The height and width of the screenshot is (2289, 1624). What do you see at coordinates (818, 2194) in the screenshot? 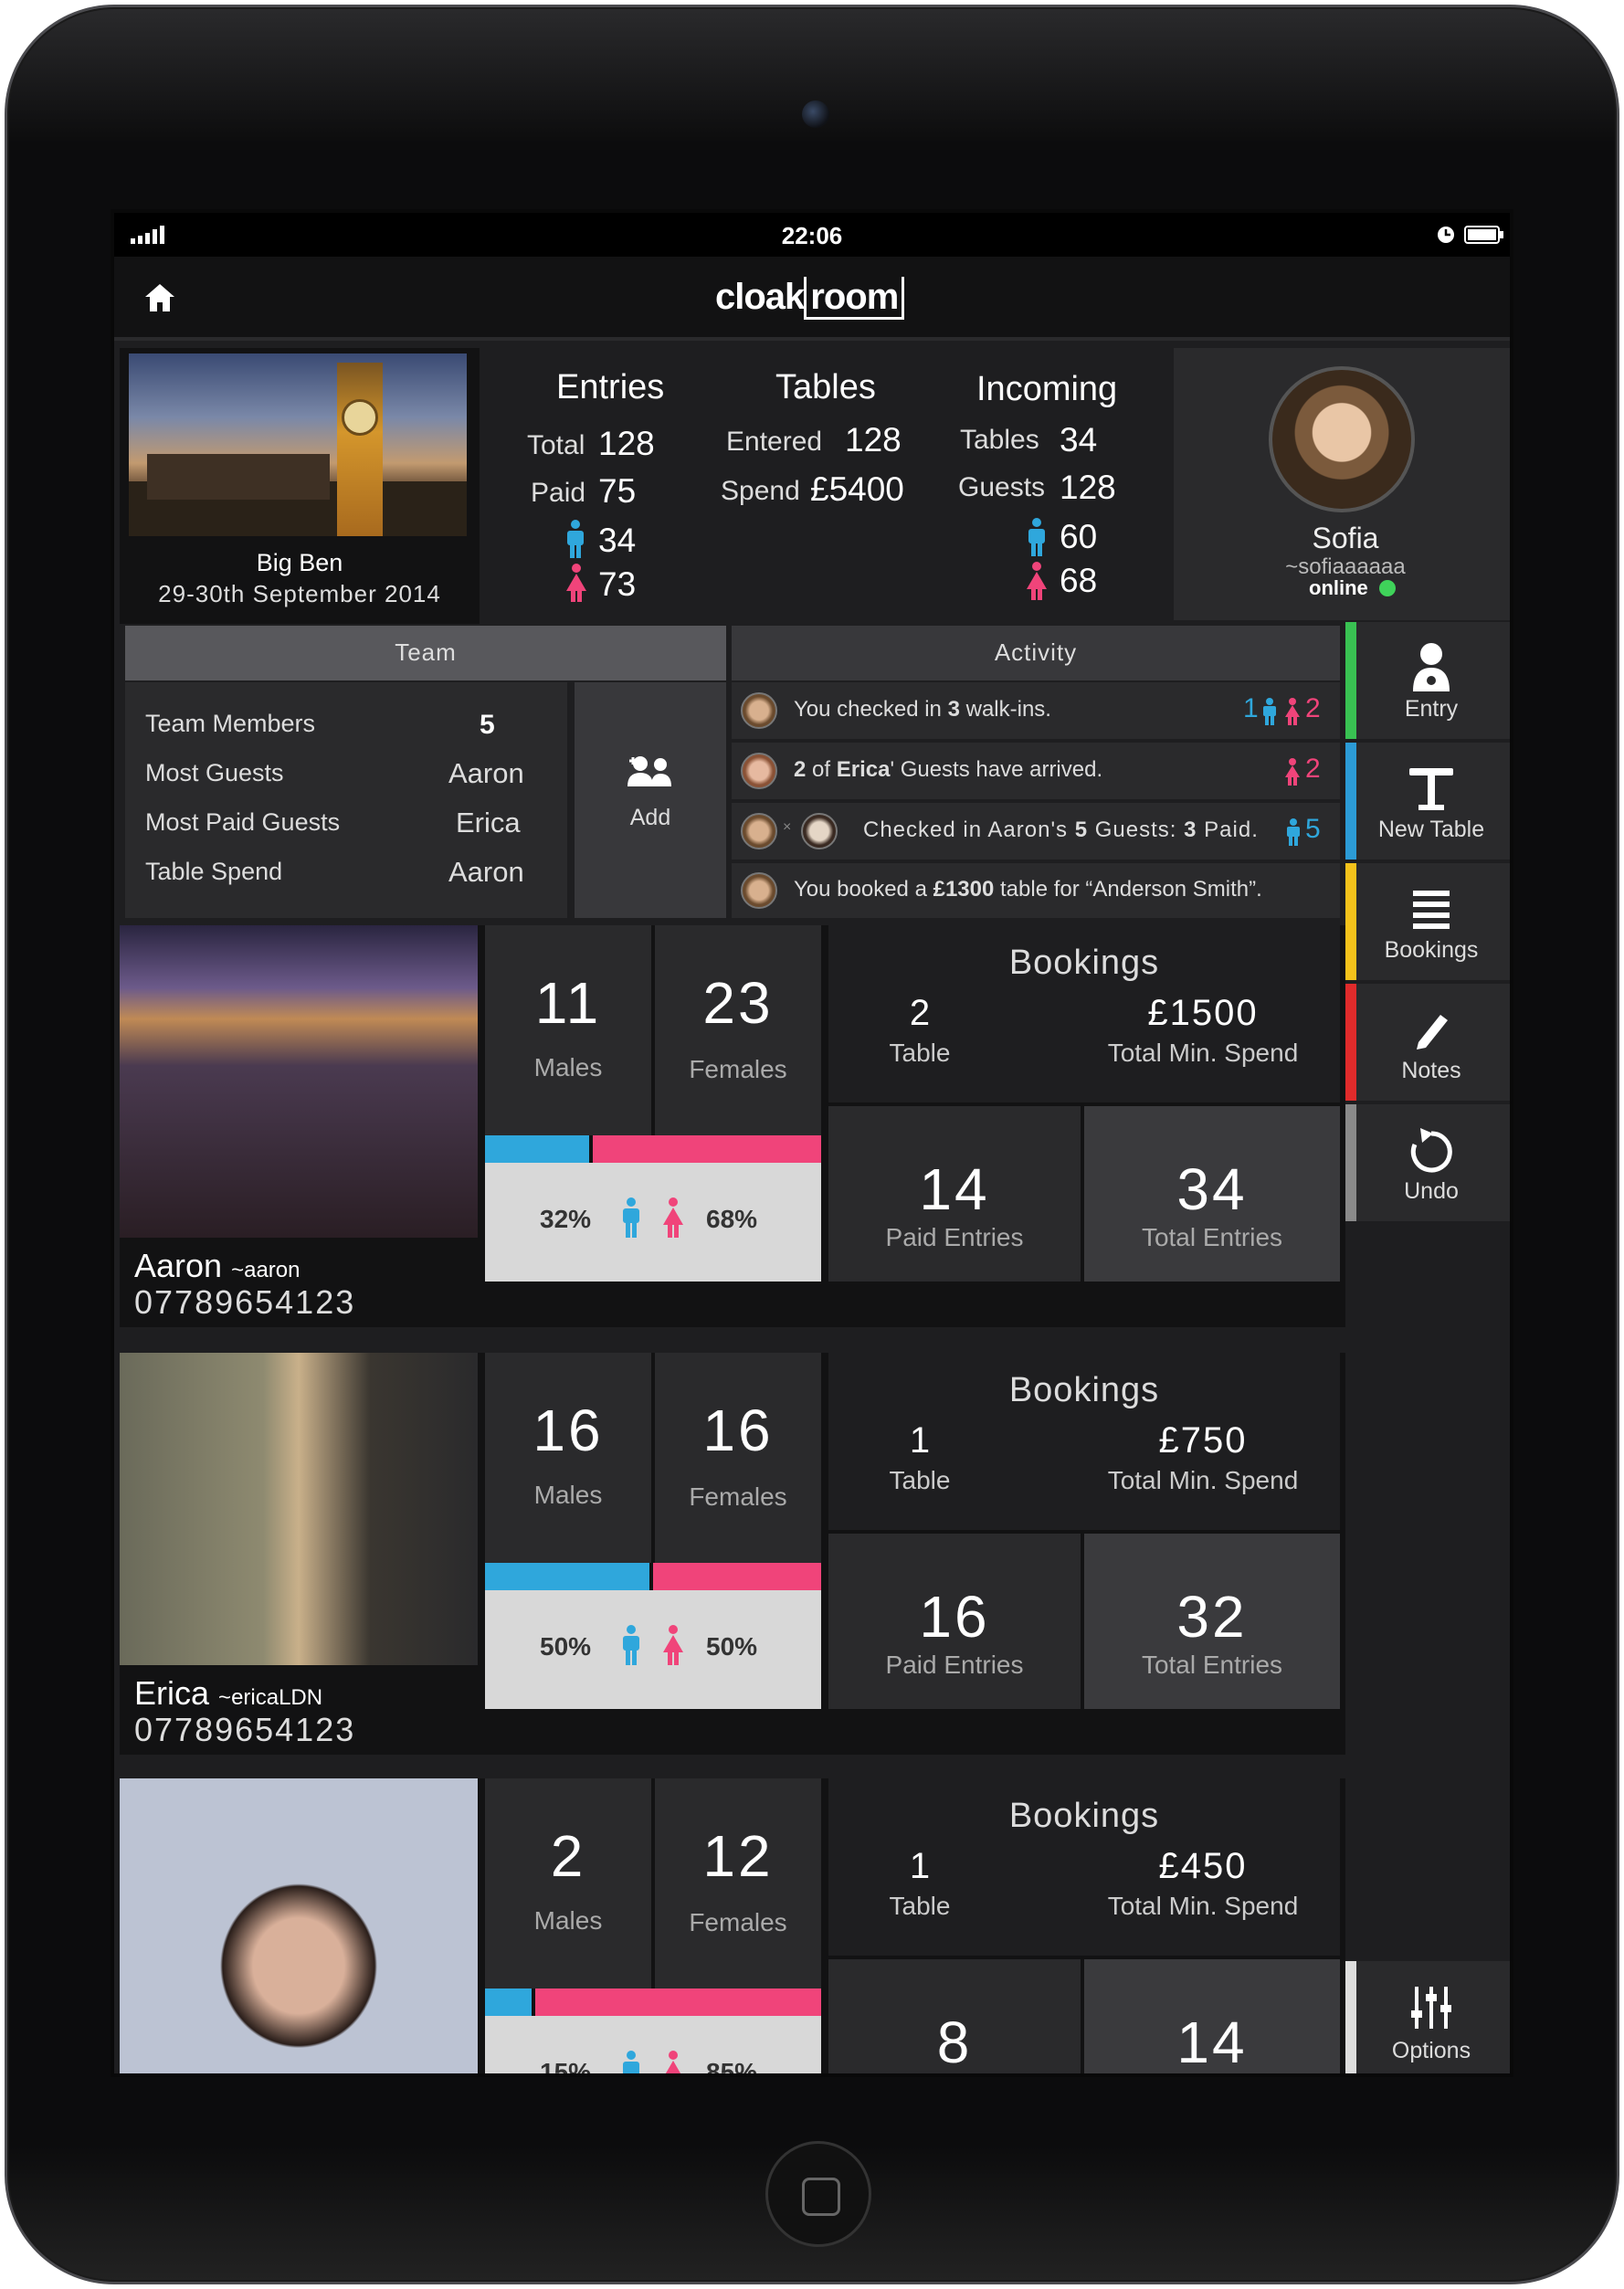
I see `home-hardware-button` at bounding box center [818, 2194].